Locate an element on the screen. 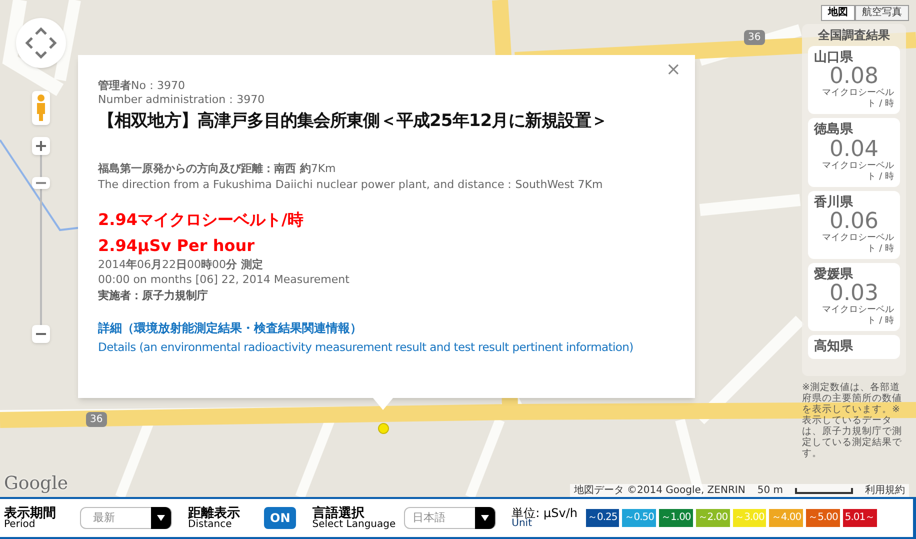  distance-label: 距離表示 is located at coordinates (214, 513).